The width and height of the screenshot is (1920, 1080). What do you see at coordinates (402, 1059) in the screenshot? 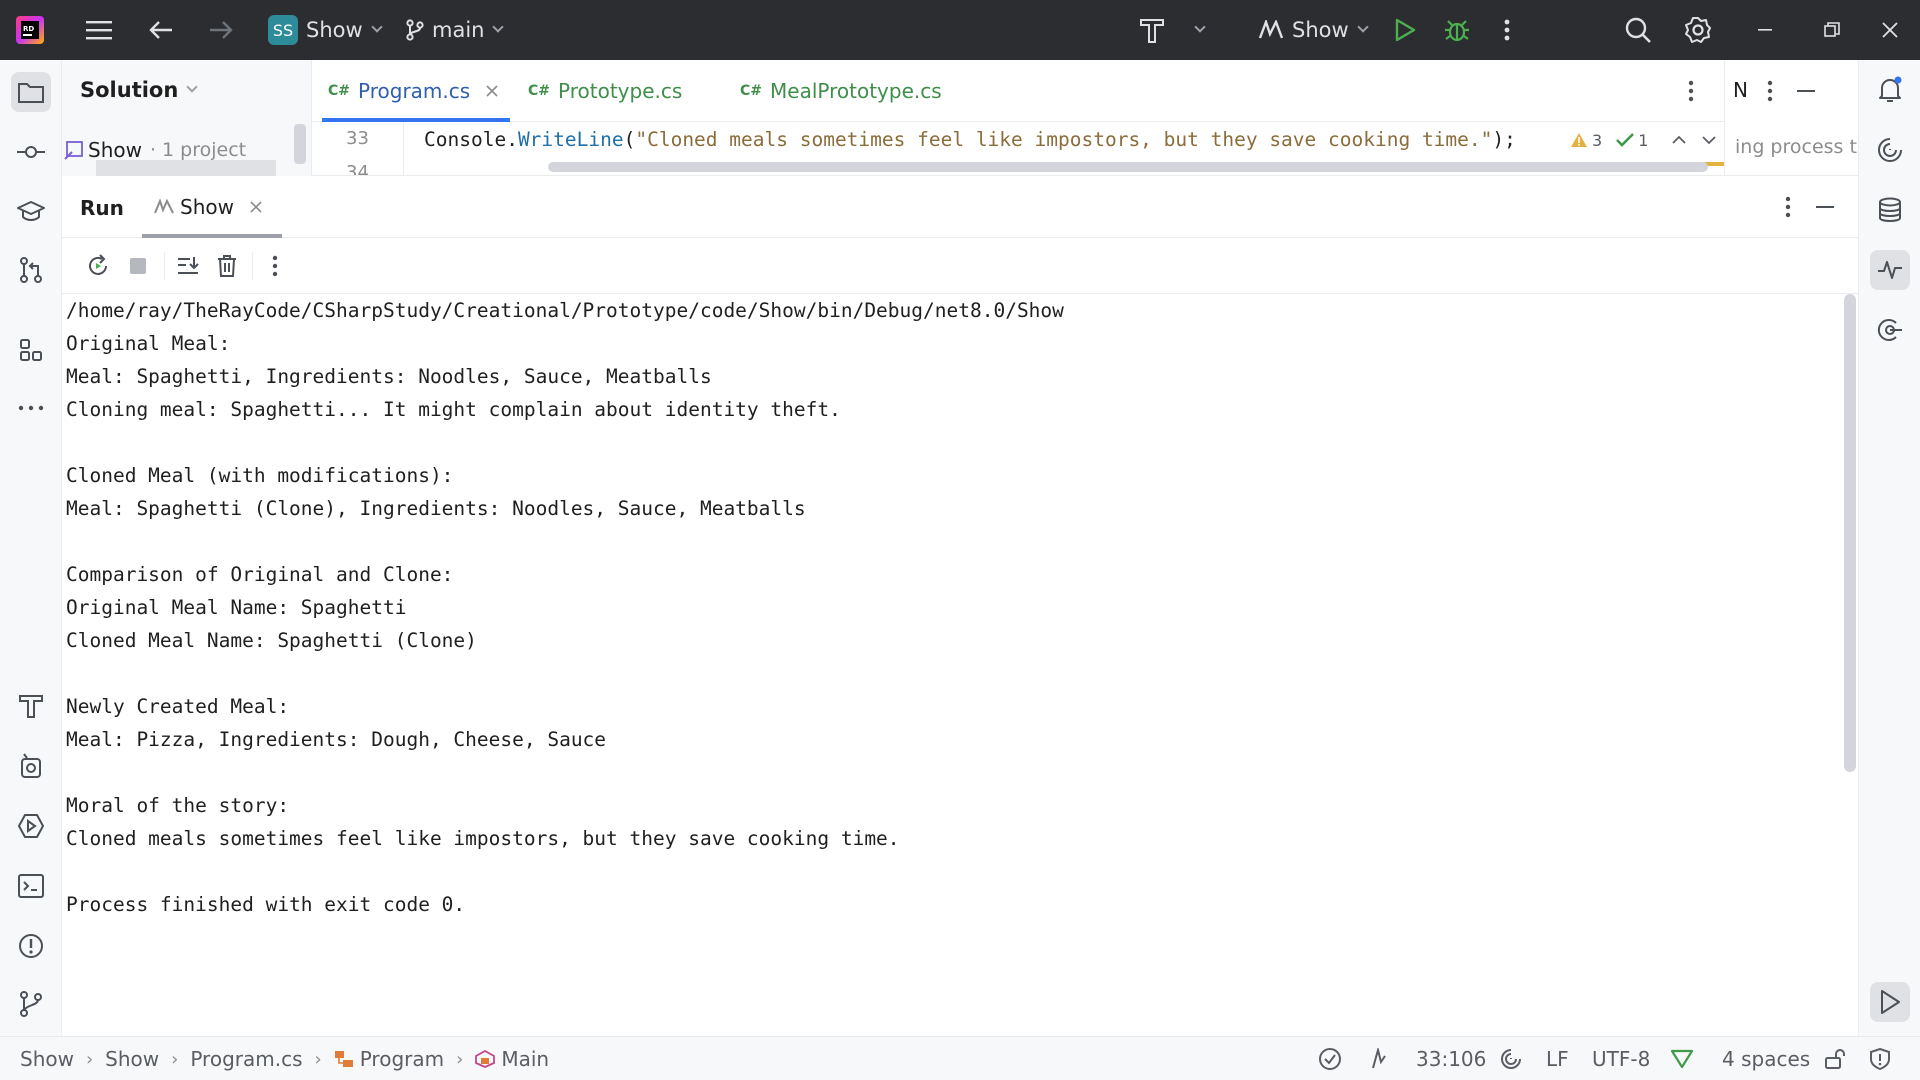
I see `breadcrumb-item: Program` at bounding box center [402, 1059].